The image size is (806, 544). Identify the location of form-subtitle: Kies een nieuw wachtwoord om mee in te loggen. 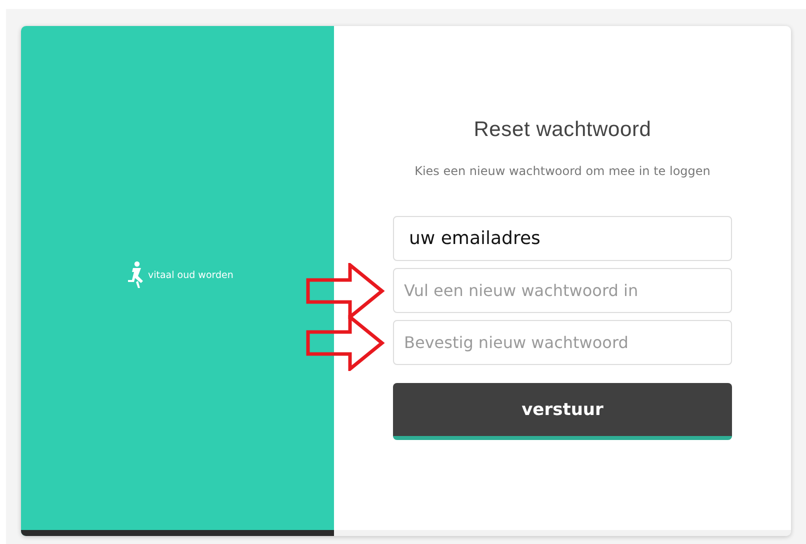
(563, 171).